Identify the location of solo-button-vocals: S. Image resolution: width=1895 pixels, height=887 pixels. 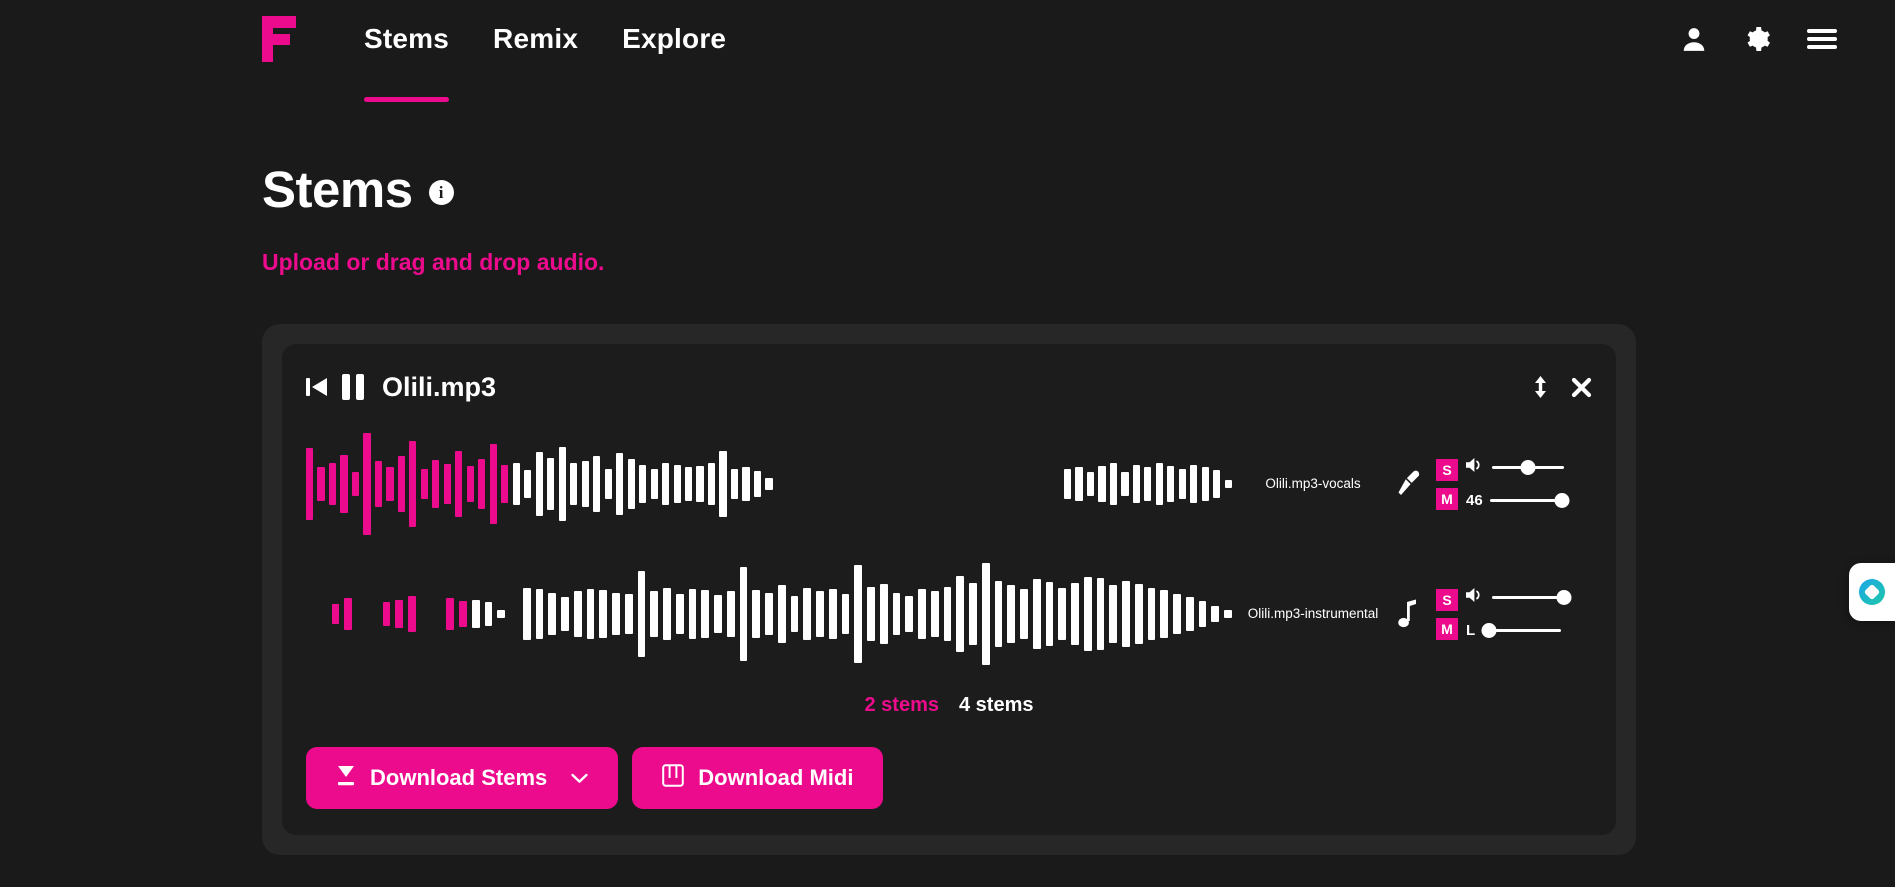
(1447, 469).